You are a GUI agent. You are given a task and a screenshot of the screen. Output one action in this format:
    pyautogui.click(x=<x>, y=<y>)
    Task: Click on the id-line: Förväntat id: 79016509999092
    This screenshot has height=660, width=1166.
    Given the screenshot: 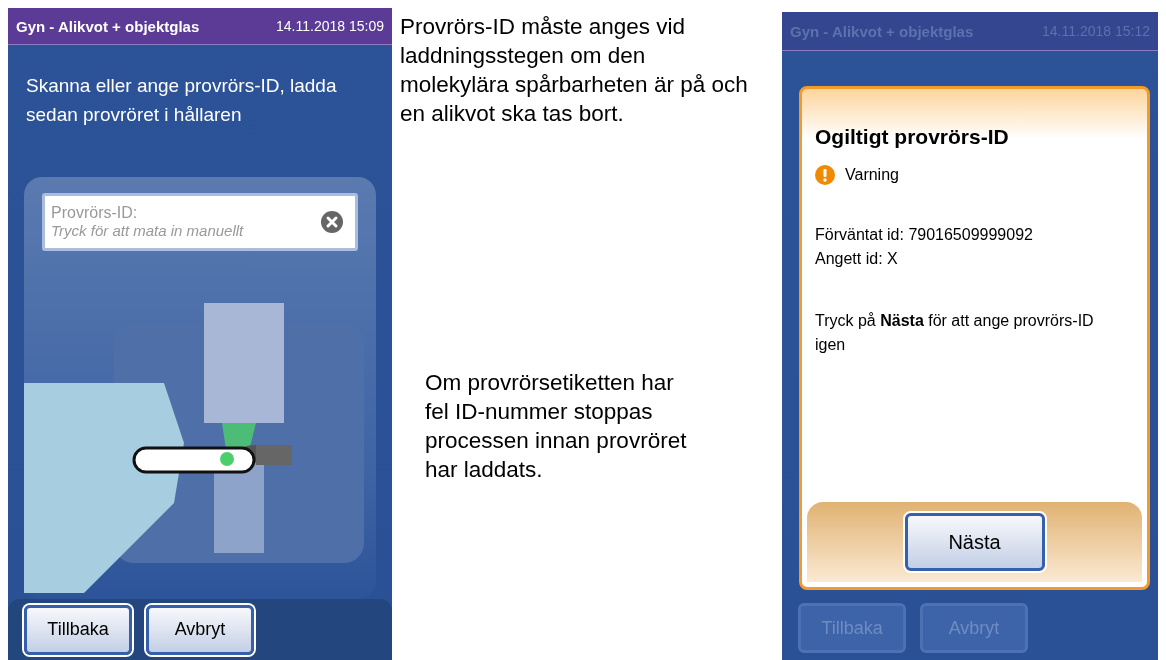 What is the action you would take?
    pyautogui.click(x=924, y=235)
    